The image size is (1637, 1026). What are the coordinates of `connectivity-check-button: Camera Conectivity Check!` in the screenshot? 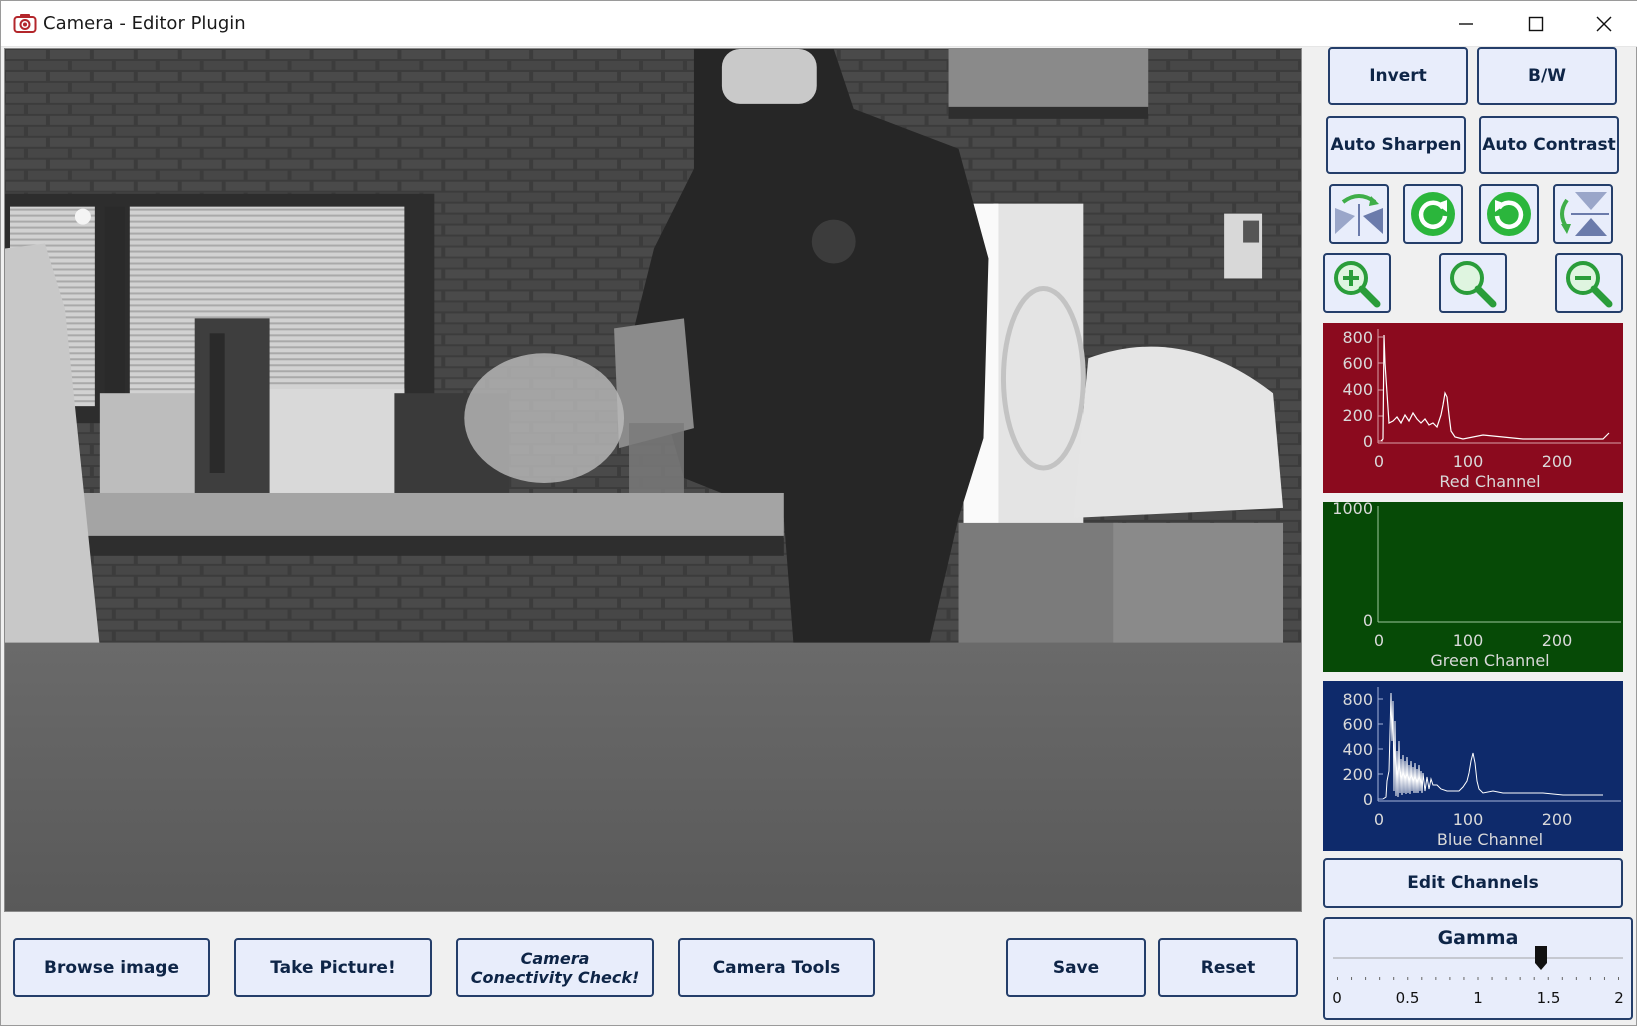 It's located at (555, 967).